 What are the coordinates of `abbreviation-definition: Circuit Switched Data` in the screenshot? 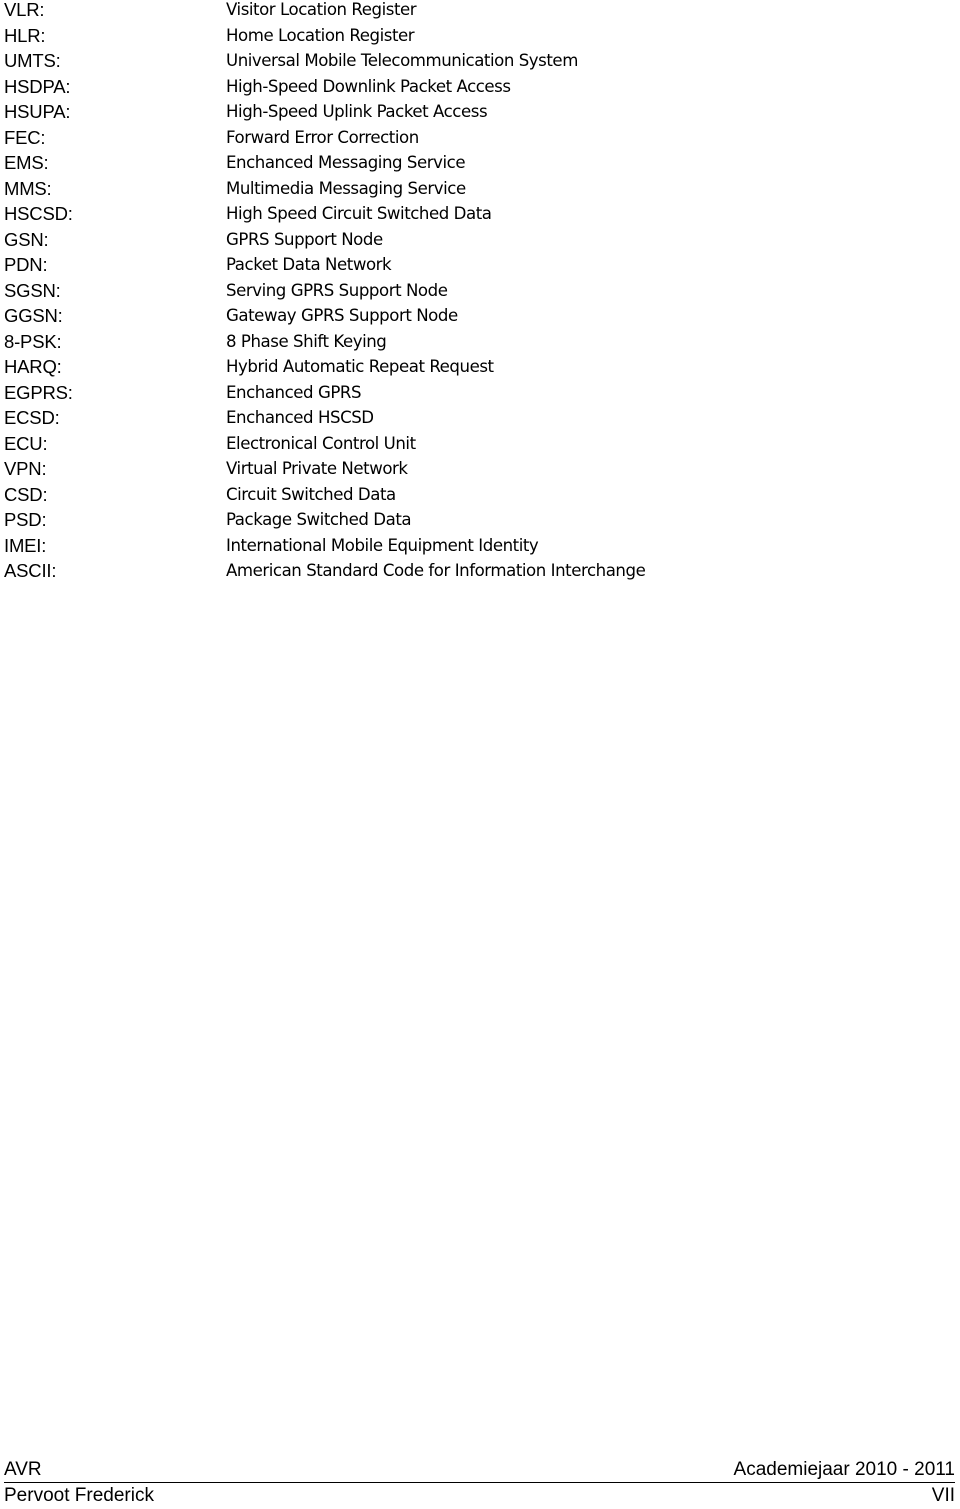 It's located at (311, 494).